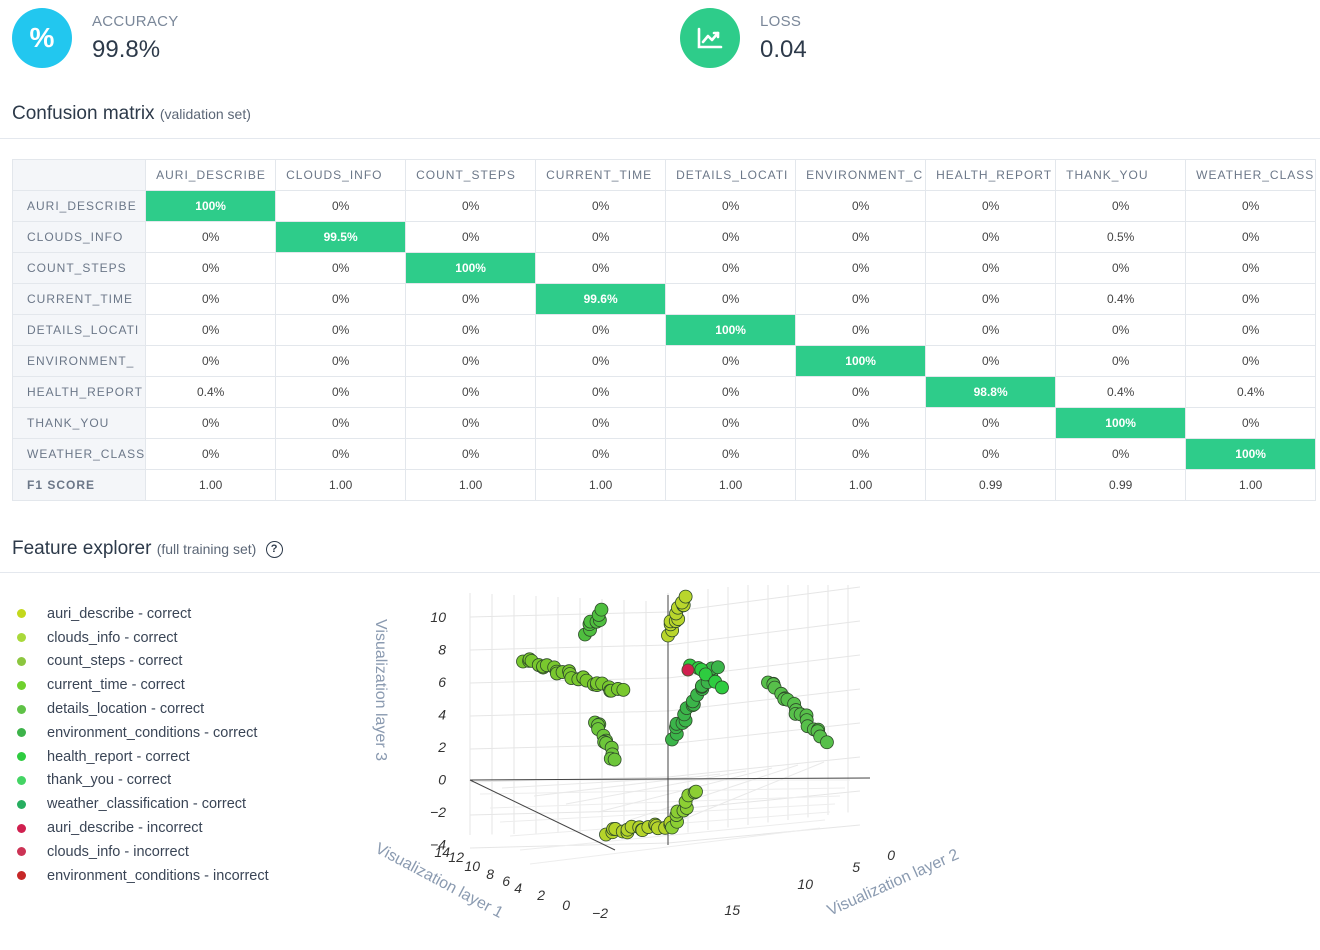 This screenshot has width=1320, height=950. I want to click on legend-label: details_location - correct, so click(126, 709).